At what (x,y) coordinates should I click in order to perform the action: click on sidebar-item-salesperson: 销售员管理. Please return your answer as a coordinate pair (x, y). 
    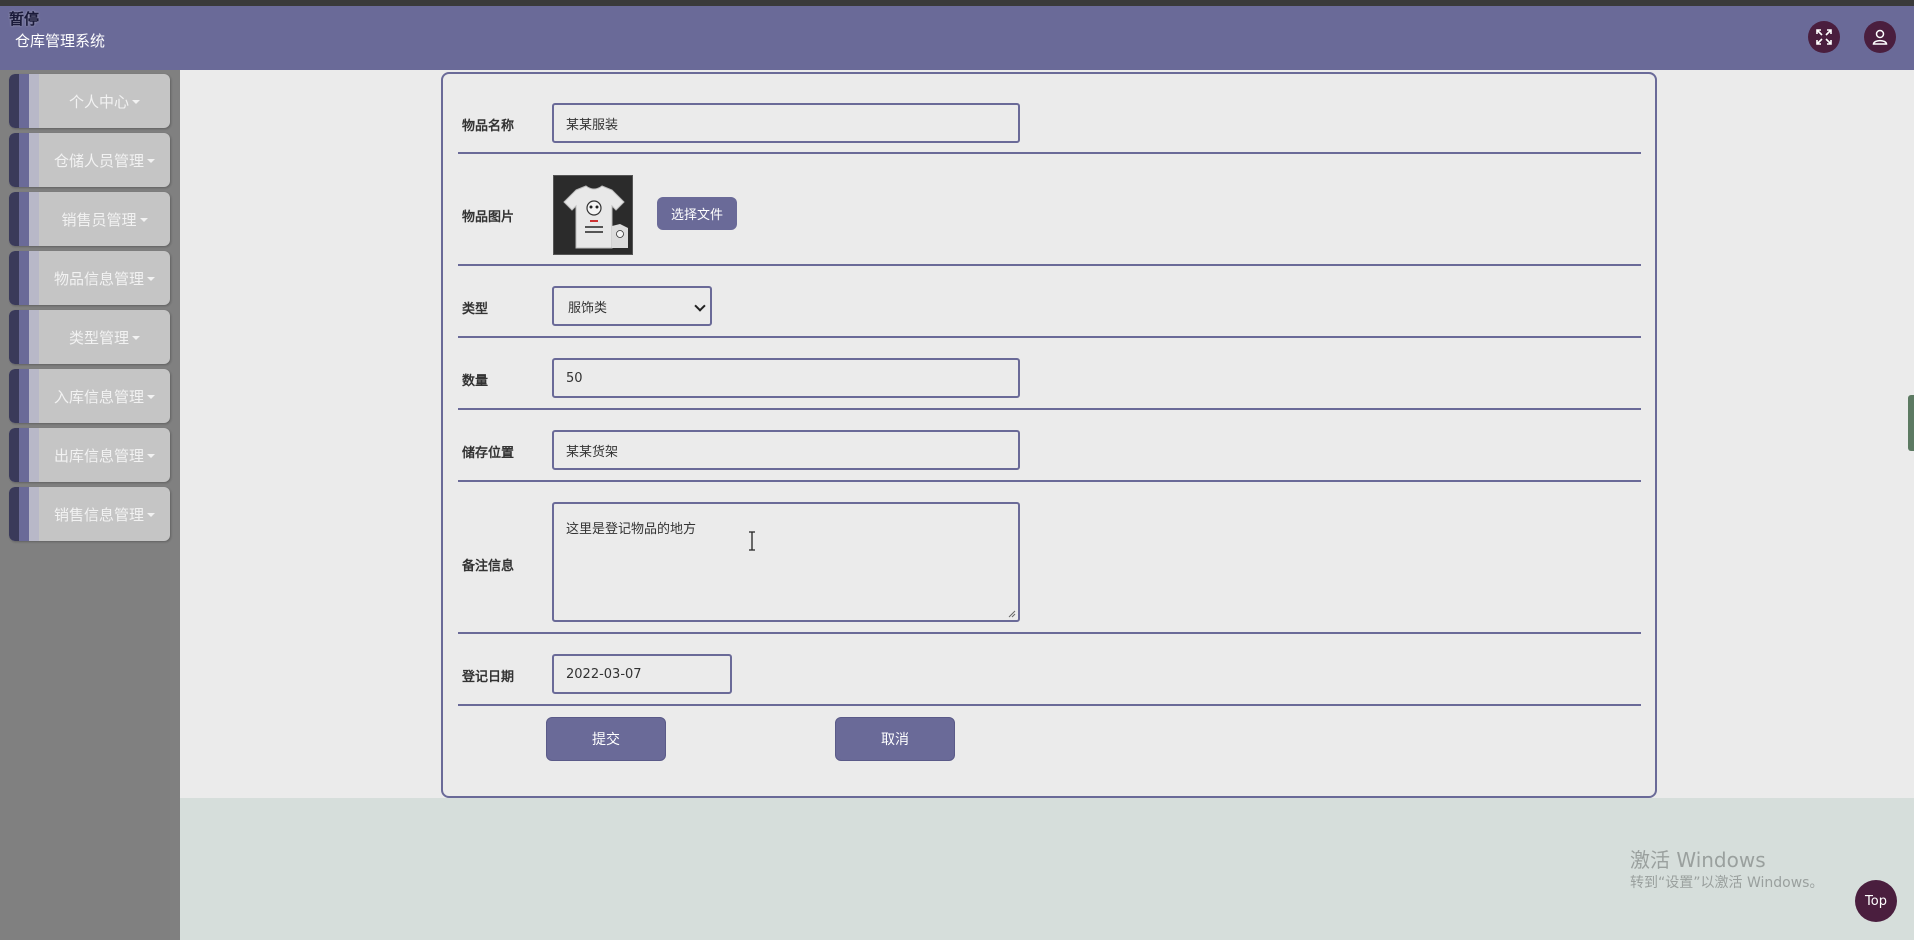
    Looking at the image, I should click on (89, 219).